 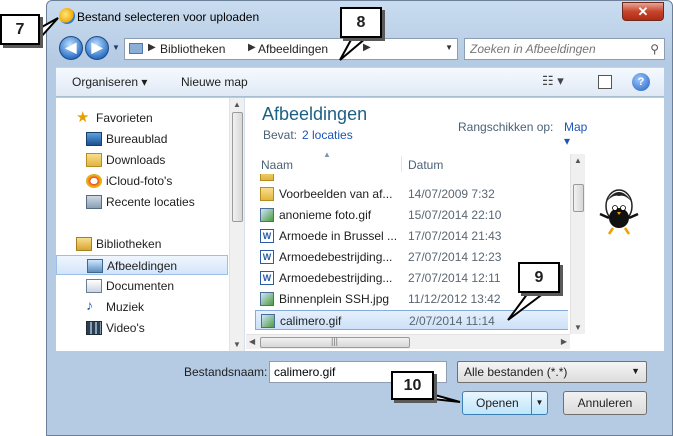 I want to click on sidebar-item-documenten: Documenten, so click(x=142, y=286).